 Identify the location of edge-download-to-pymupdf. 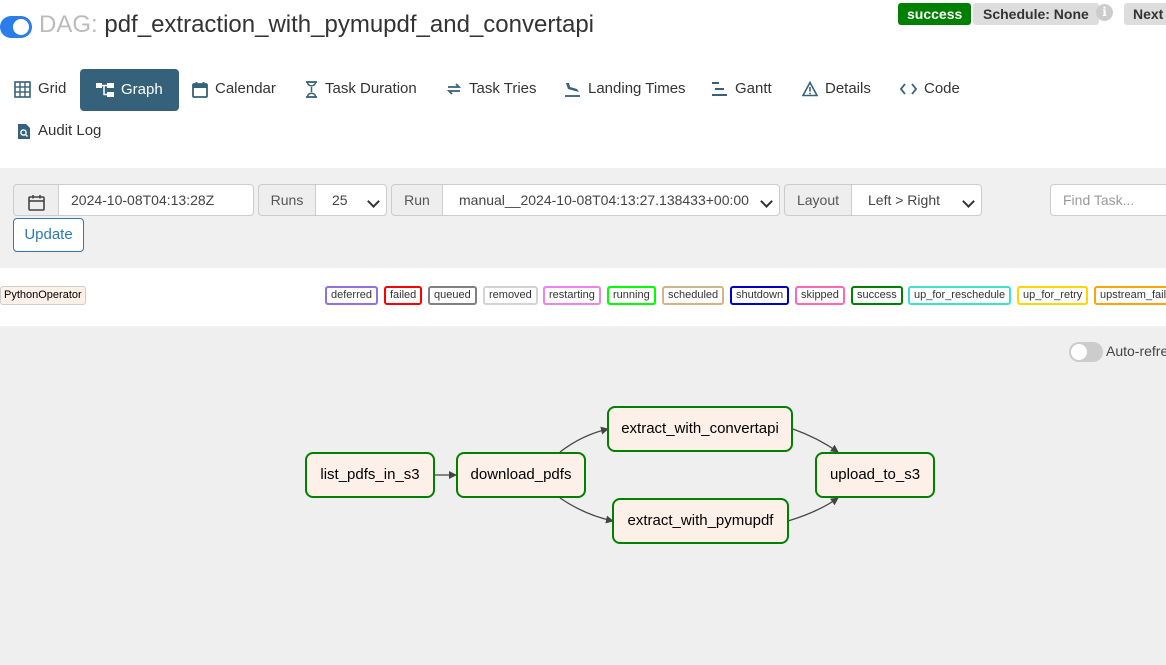
(586, 510).